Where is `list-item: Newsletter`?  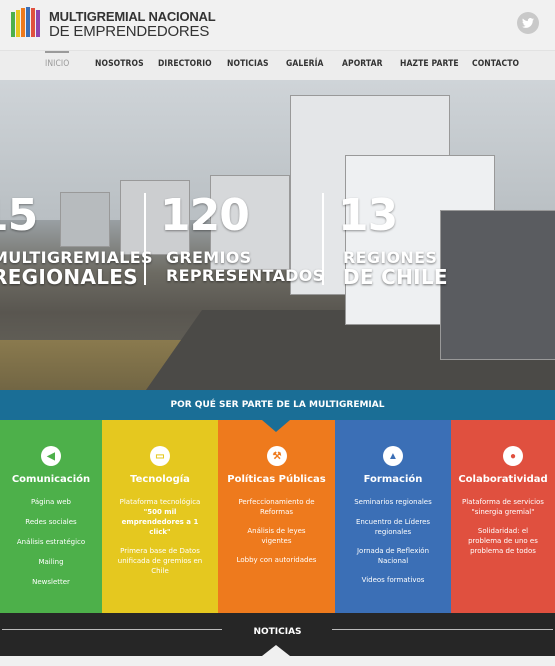
list-item: Newsletter is located at coordinates (51, 582).